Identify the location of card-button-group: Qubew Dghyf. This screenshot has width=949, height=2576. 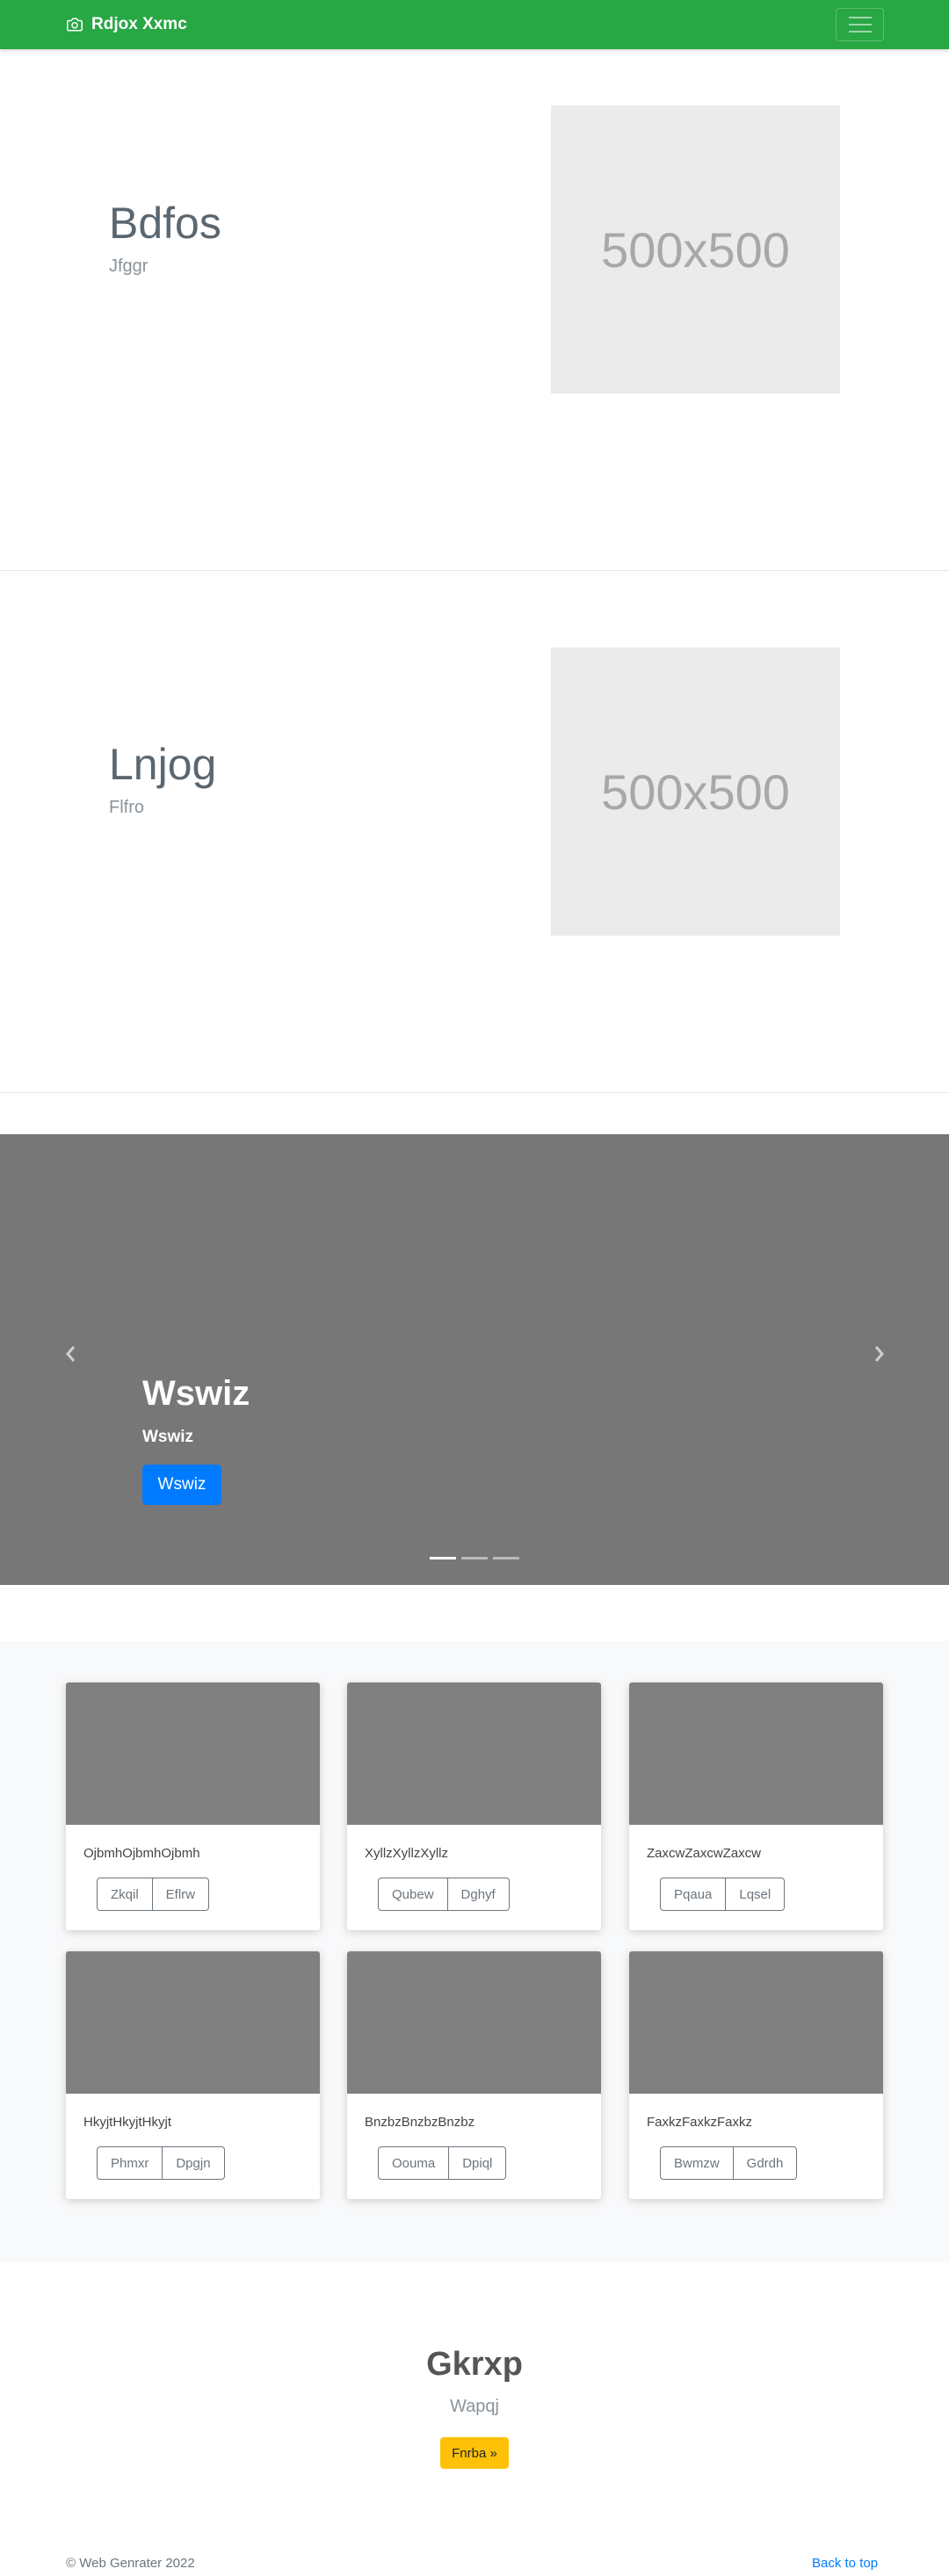
(444, 1894).